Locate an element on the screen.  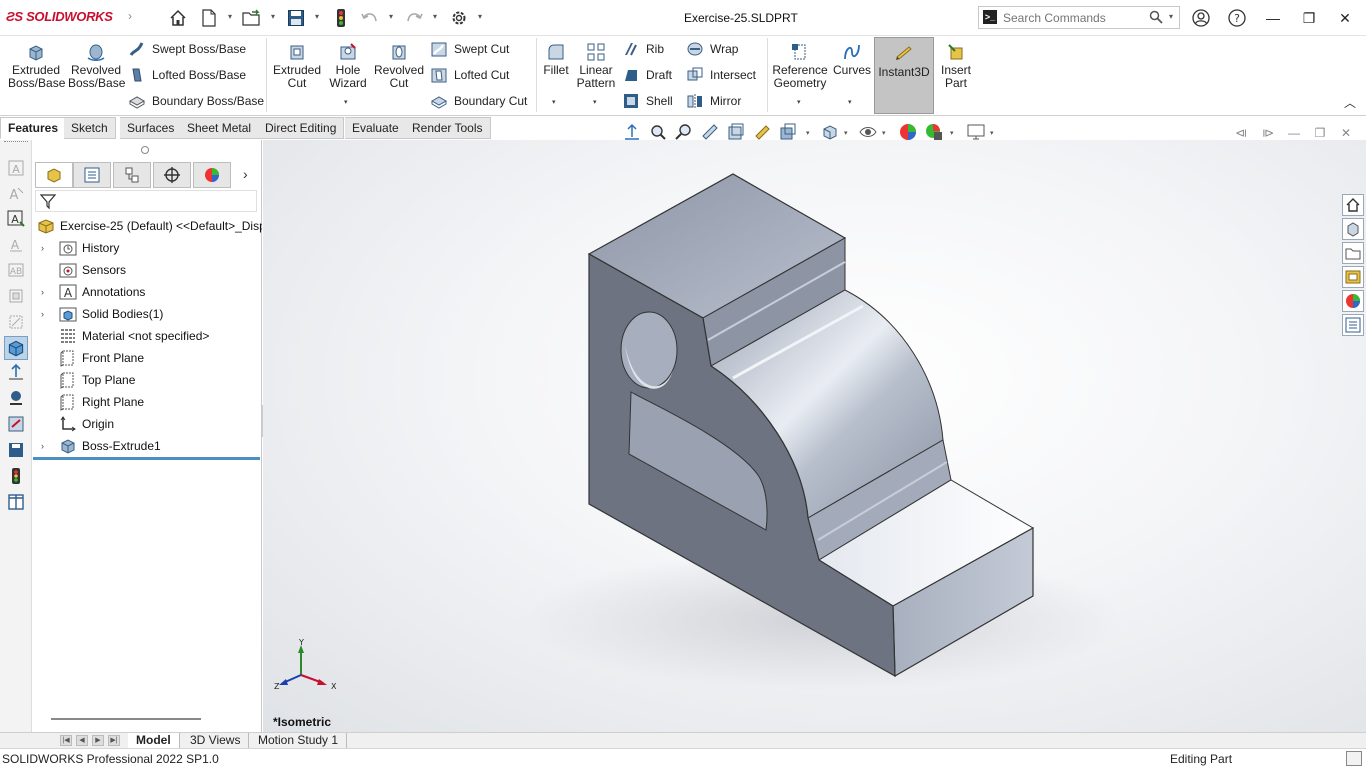
split-window-icon is located at coordinates (16, 502).